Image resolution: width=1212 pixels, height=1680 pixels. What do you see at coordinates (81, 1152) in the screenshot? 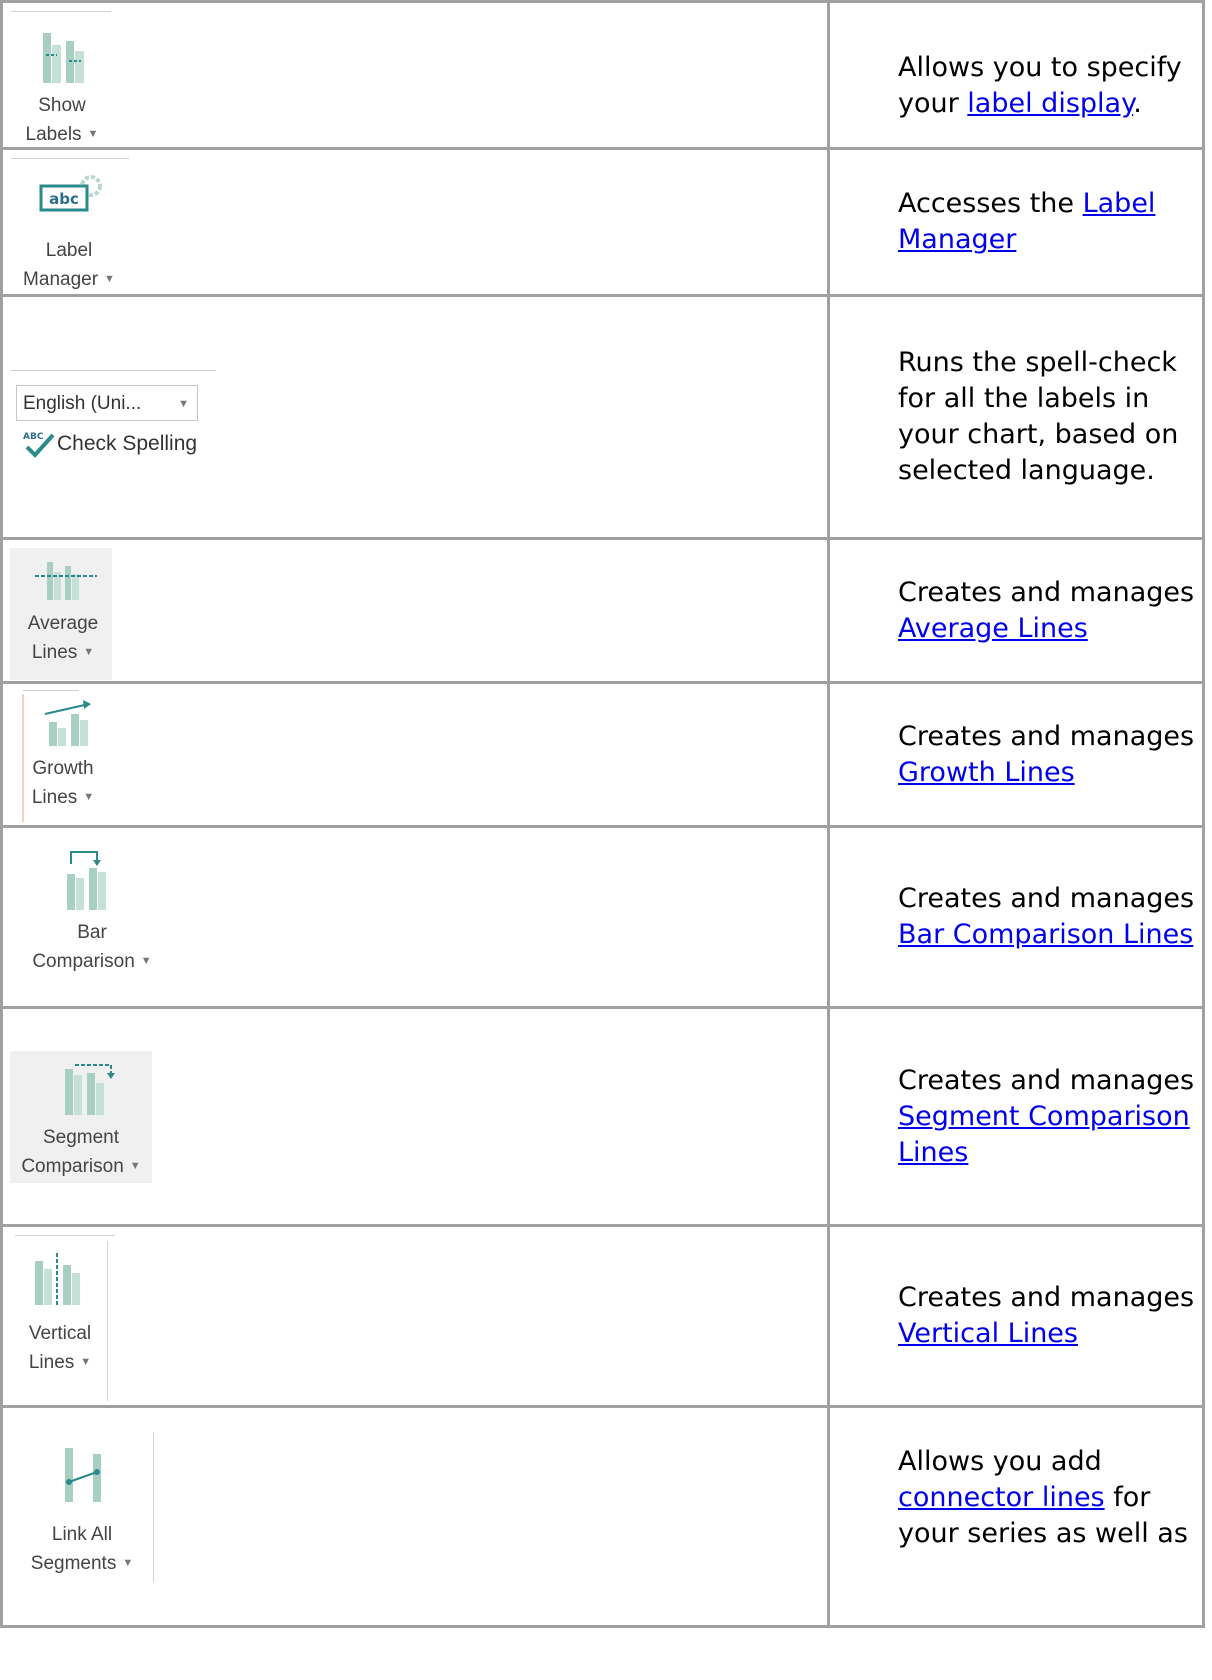
I see `segment-comparison-button: Segment Comparison ▼` at bounding box center [81, 1152].